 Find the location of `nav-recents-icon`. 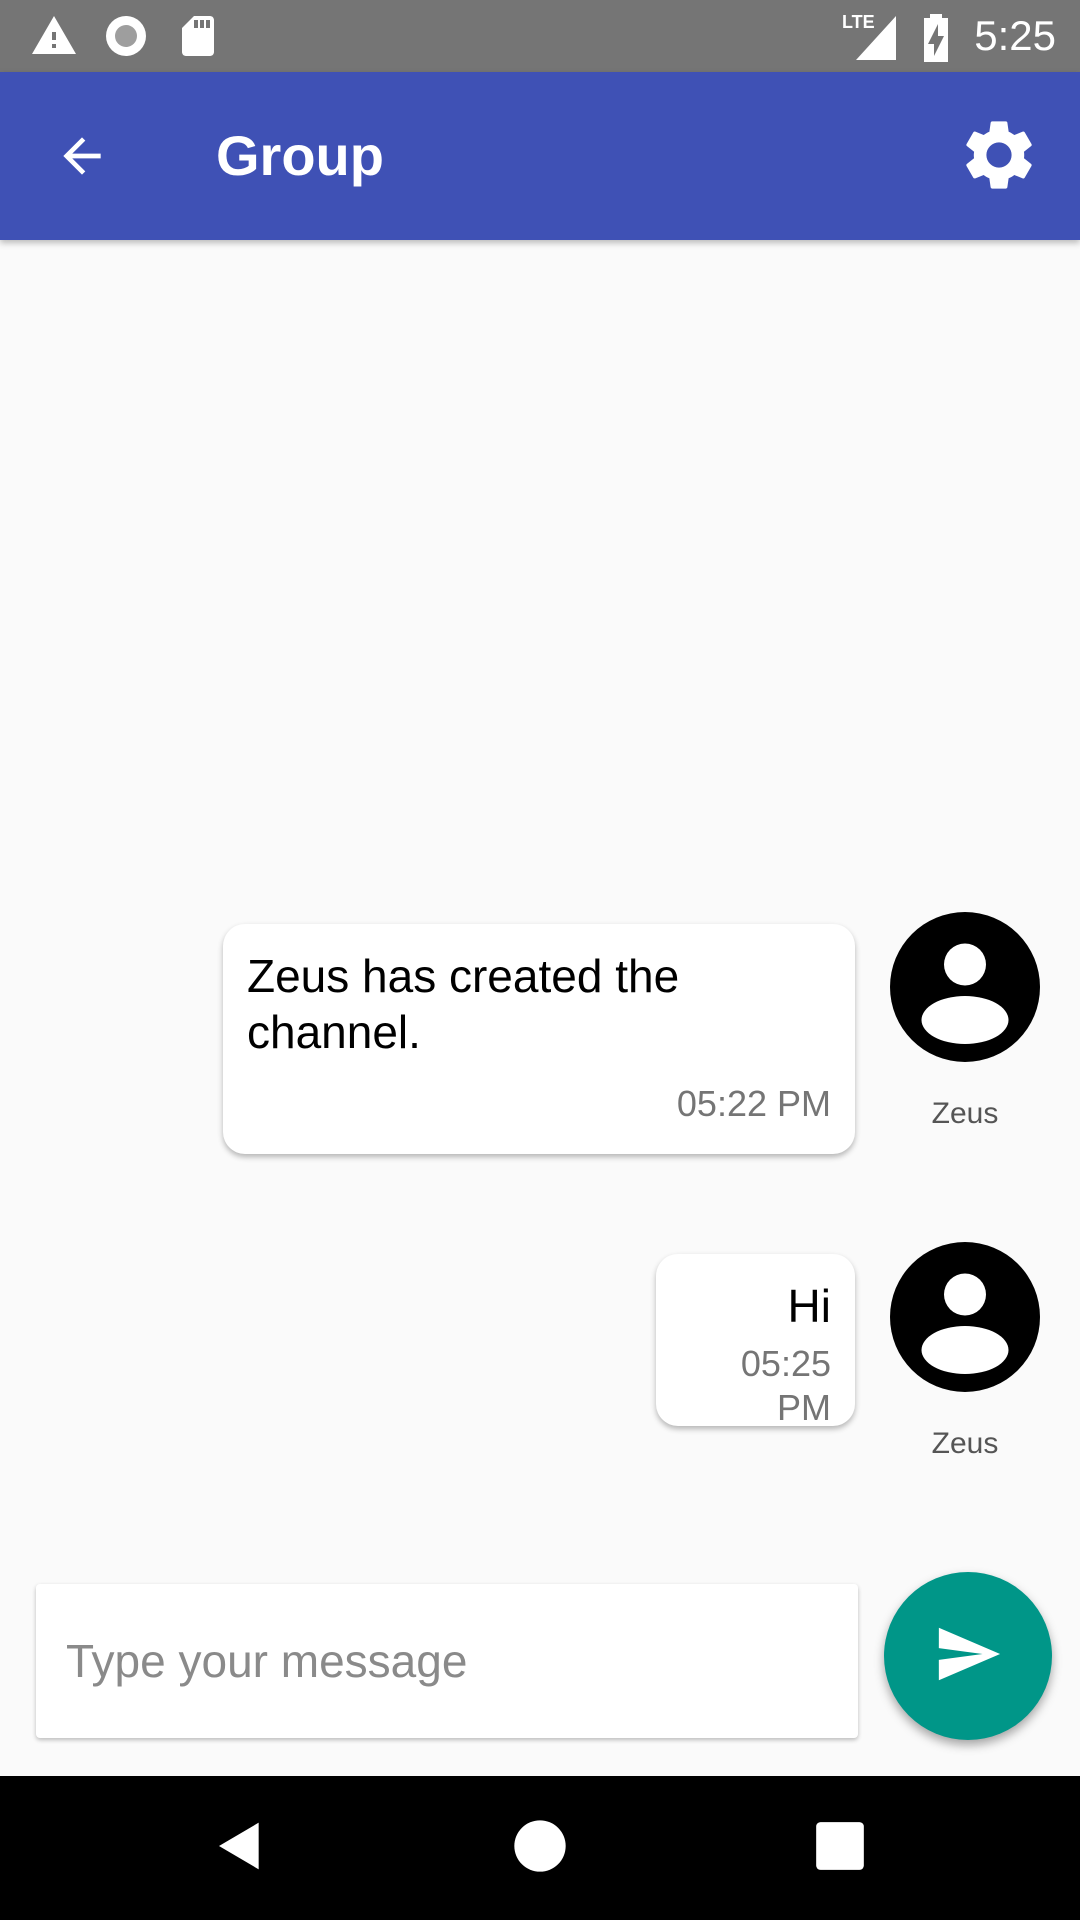

nav-recents-icon is located at coordinates (840, 1848).